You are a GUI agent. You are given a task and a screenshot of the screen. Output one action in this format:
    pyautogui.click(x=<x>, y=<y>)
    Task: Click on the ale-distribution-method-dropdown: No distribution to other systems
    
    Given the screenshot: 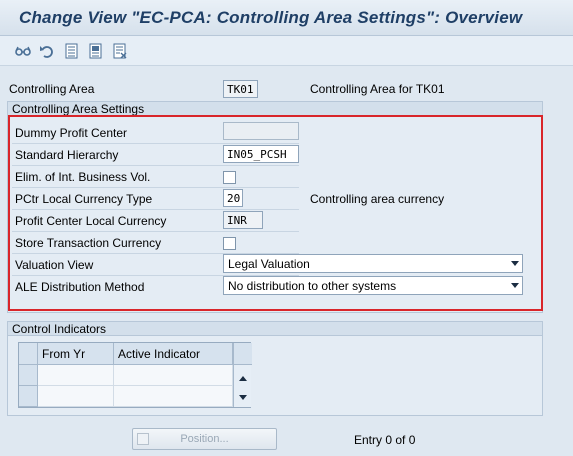 What is the action you would take?
    pyautogui.click(x=373, y=285)
    